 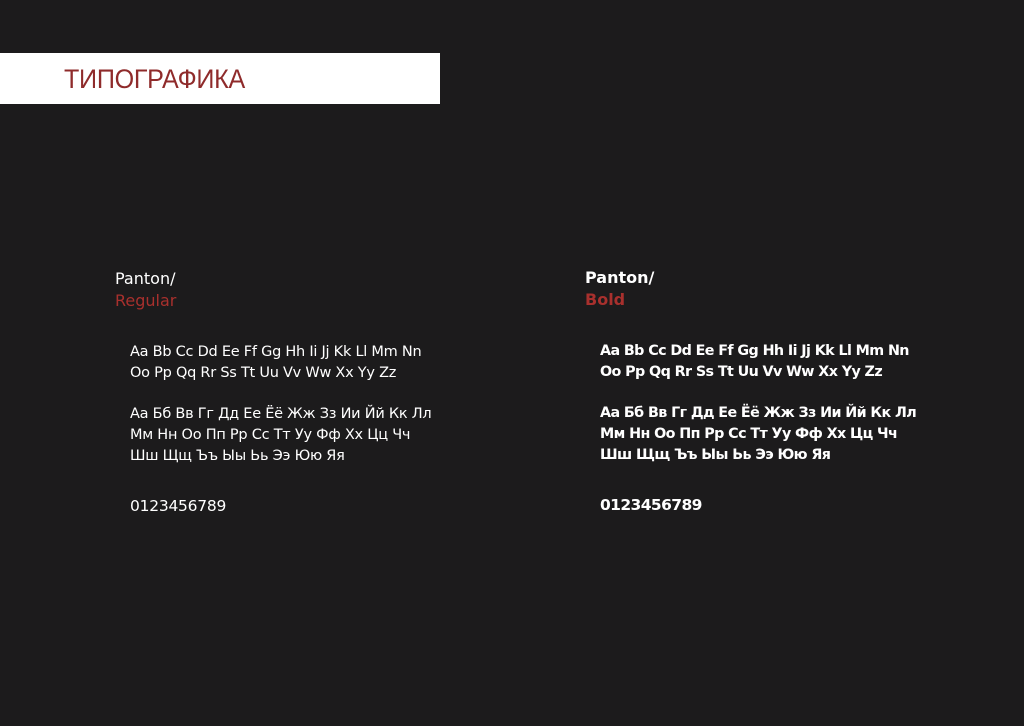 I want to click on page-title: ТИПОГРАФИКА, so click(x=155, y=79).